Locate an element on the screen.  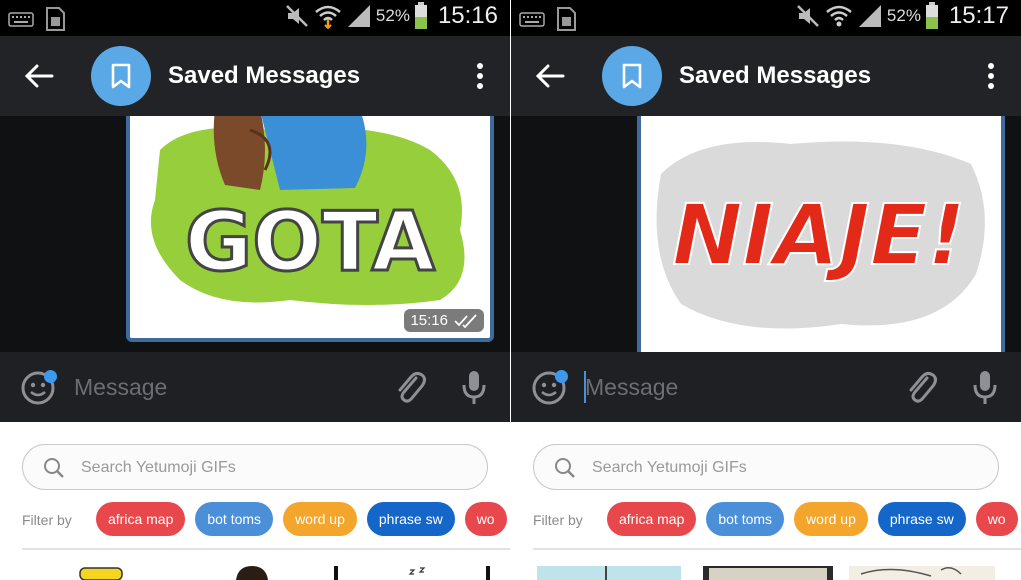
sticker-text: GOTA is located at coordinates (310, 242).